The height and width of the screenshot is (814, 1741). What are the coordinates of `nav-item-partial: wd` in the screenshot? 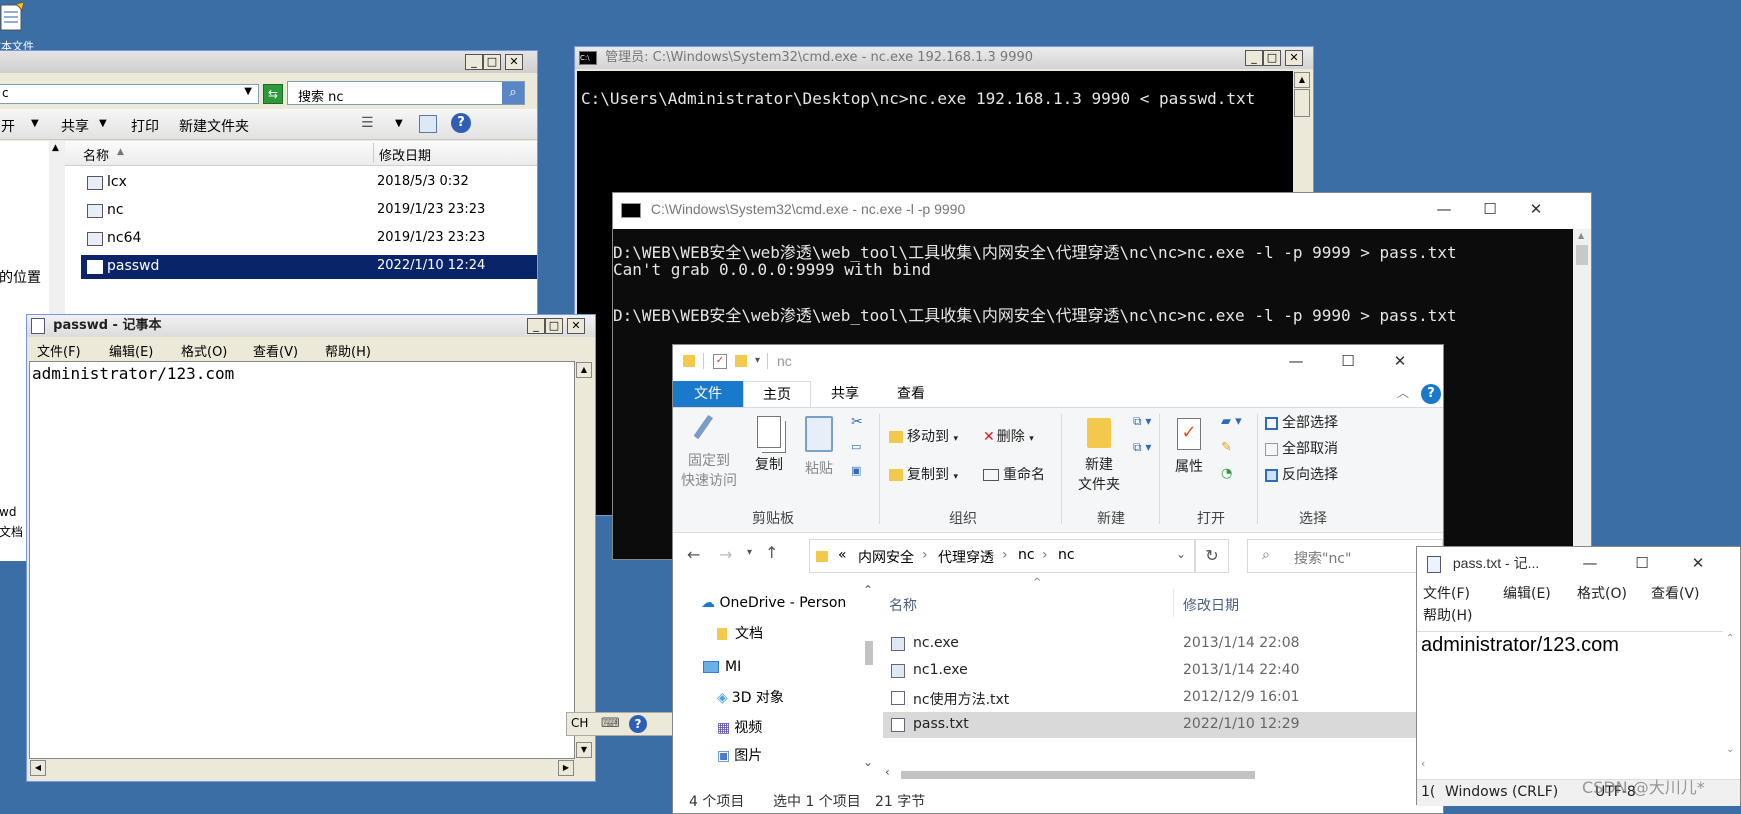 It's located at (8, 512).